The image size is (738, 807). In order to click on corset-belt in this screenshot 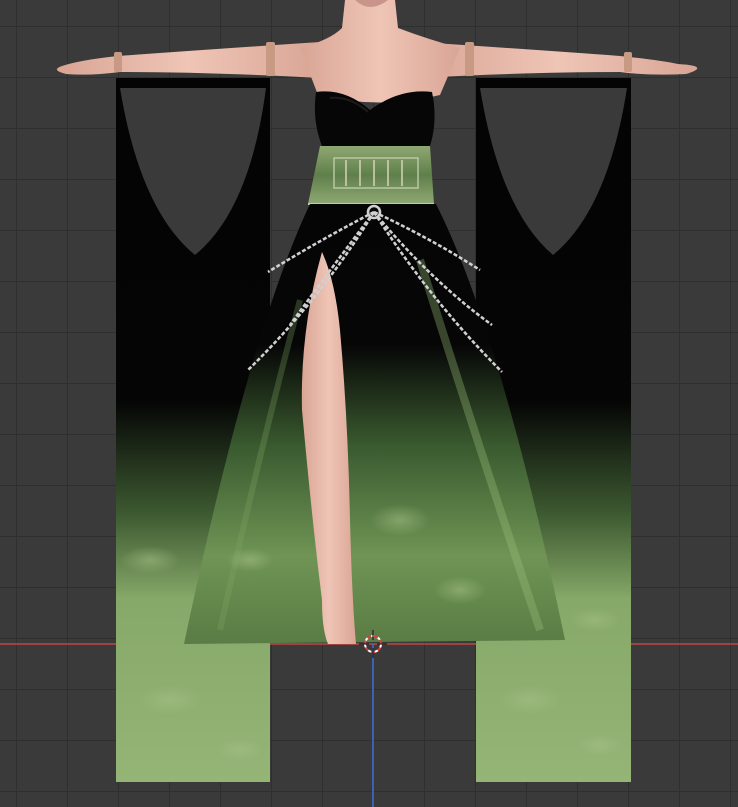, I will do `click(371, 175)`.